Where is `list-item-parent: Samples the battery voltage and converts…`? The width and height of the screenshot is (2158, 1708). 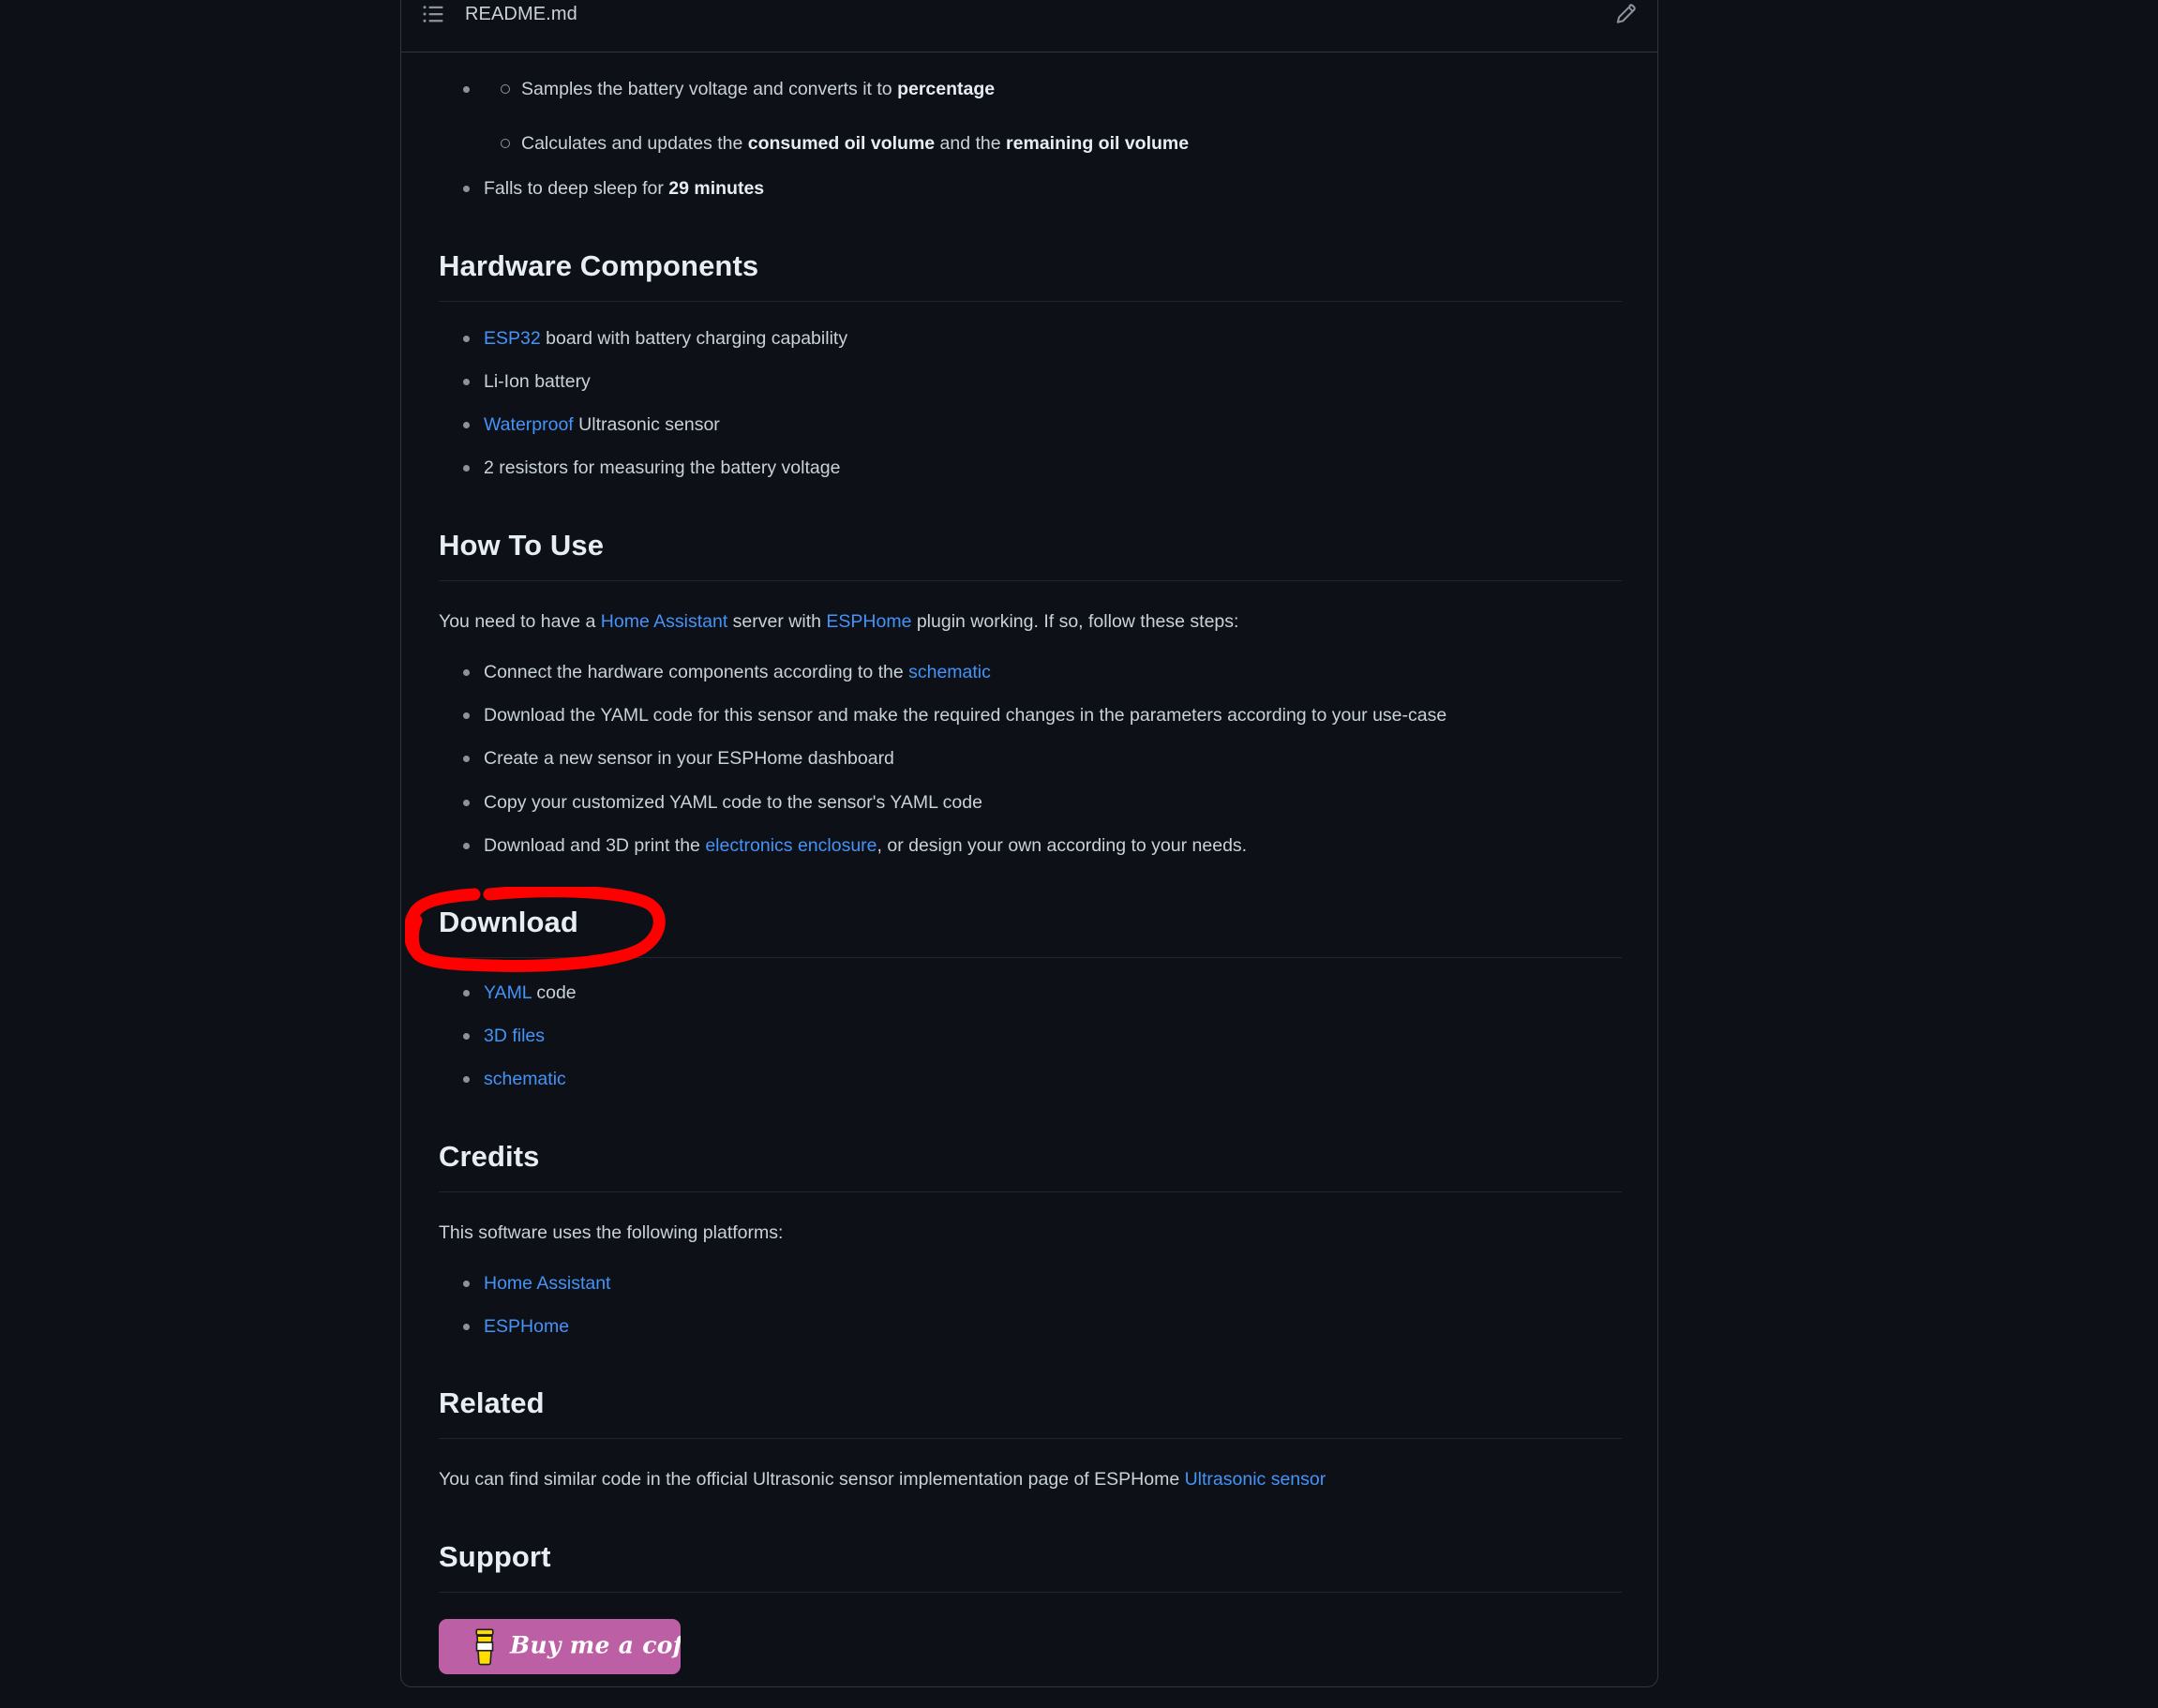
list-item-parent: Samples the battery voltage and converts… is located at coordinates (1042, 116).